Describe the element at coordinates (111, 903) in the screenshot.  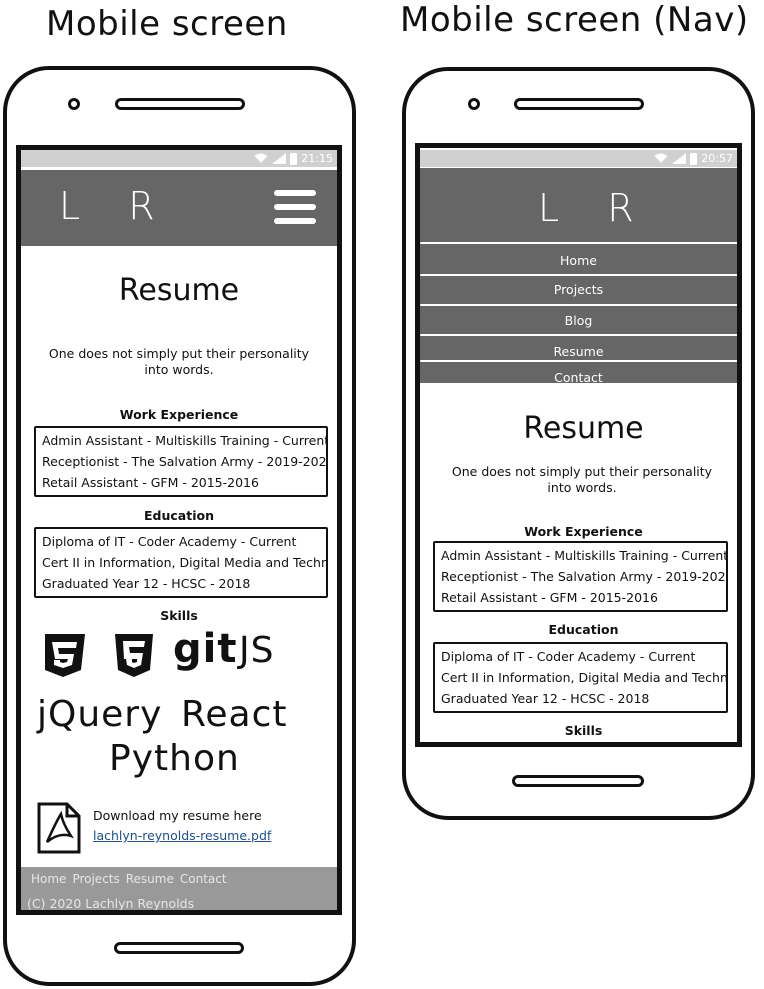
I see `footer-copyright: (C) 2020 Lachlyn Reynolds` at that location.